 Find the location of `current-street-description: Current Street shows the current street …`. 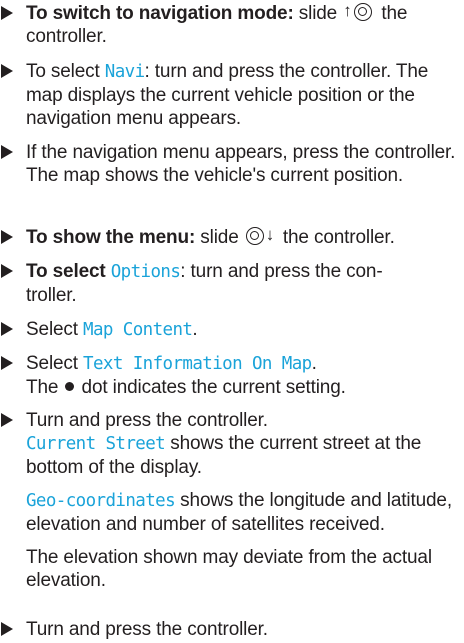

current-street-description: Current Street shows the current street … is located at coordinates (224, 455).